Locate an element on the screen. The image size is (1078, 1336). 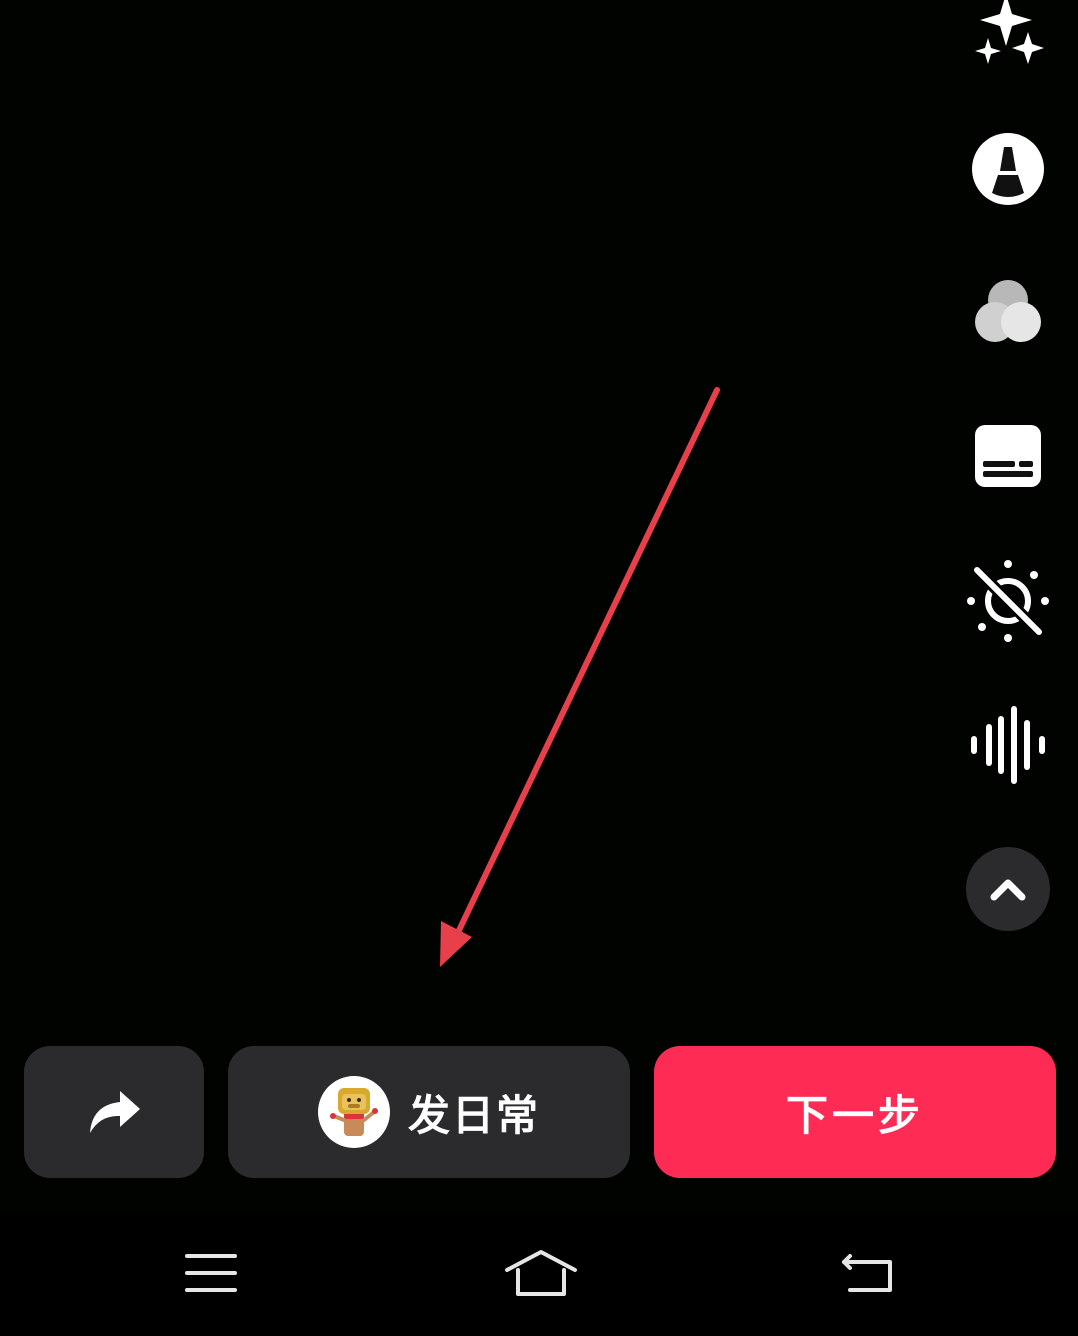
flash-button is located at coordinates (1008, 601).